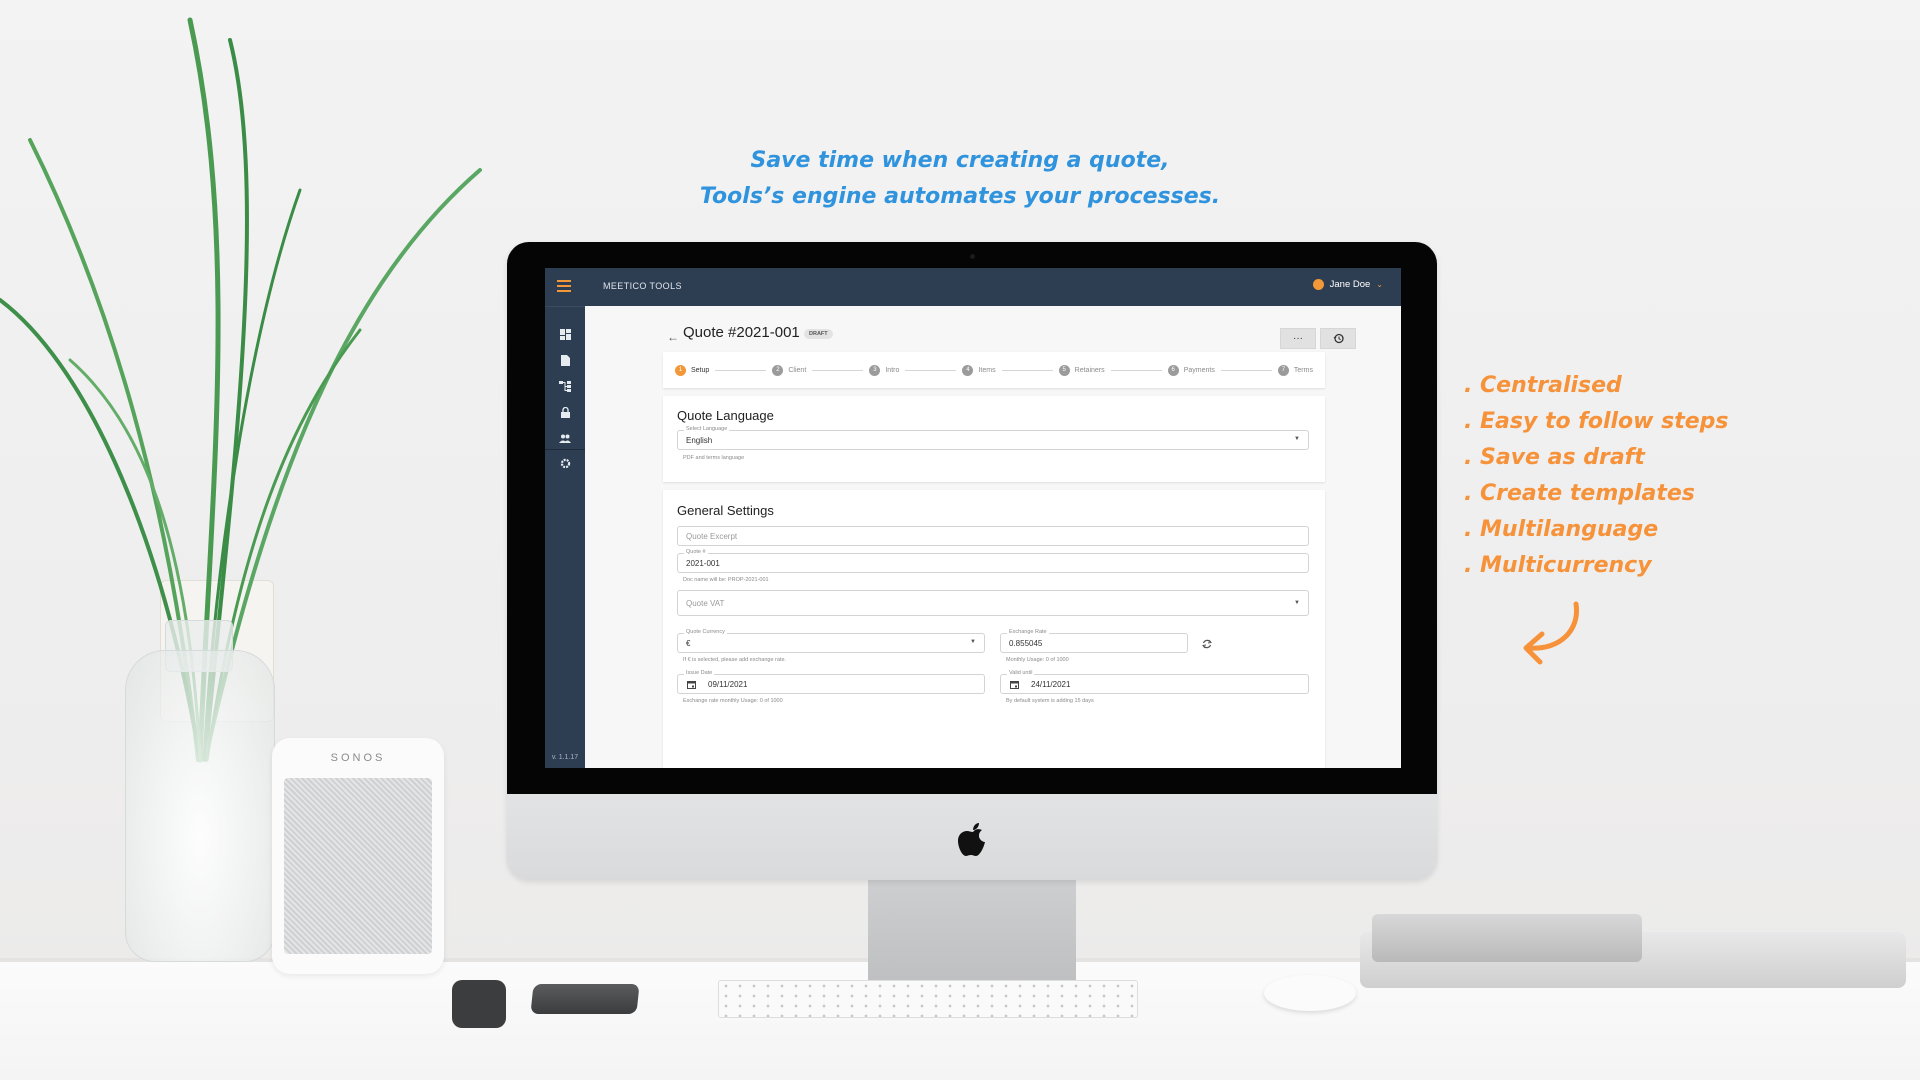 This screenshot has height=1080, width=1920. Describe the element at coordinates (673, 337) in the screenshot. I see `arrow-left-icon: ←` at that location.